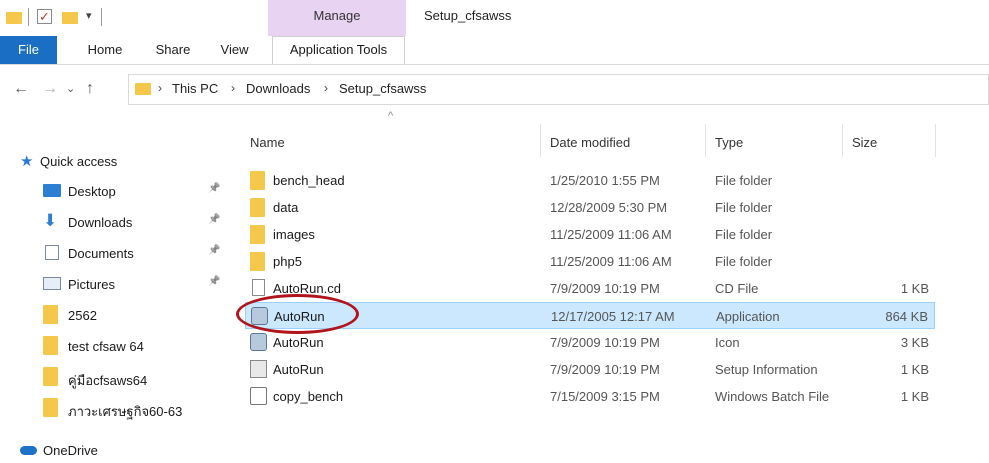  What do you see at coordinates (590, 142) in the screenshot?
I see `column-header-date: Date modified` at bounding box center [590, 142].